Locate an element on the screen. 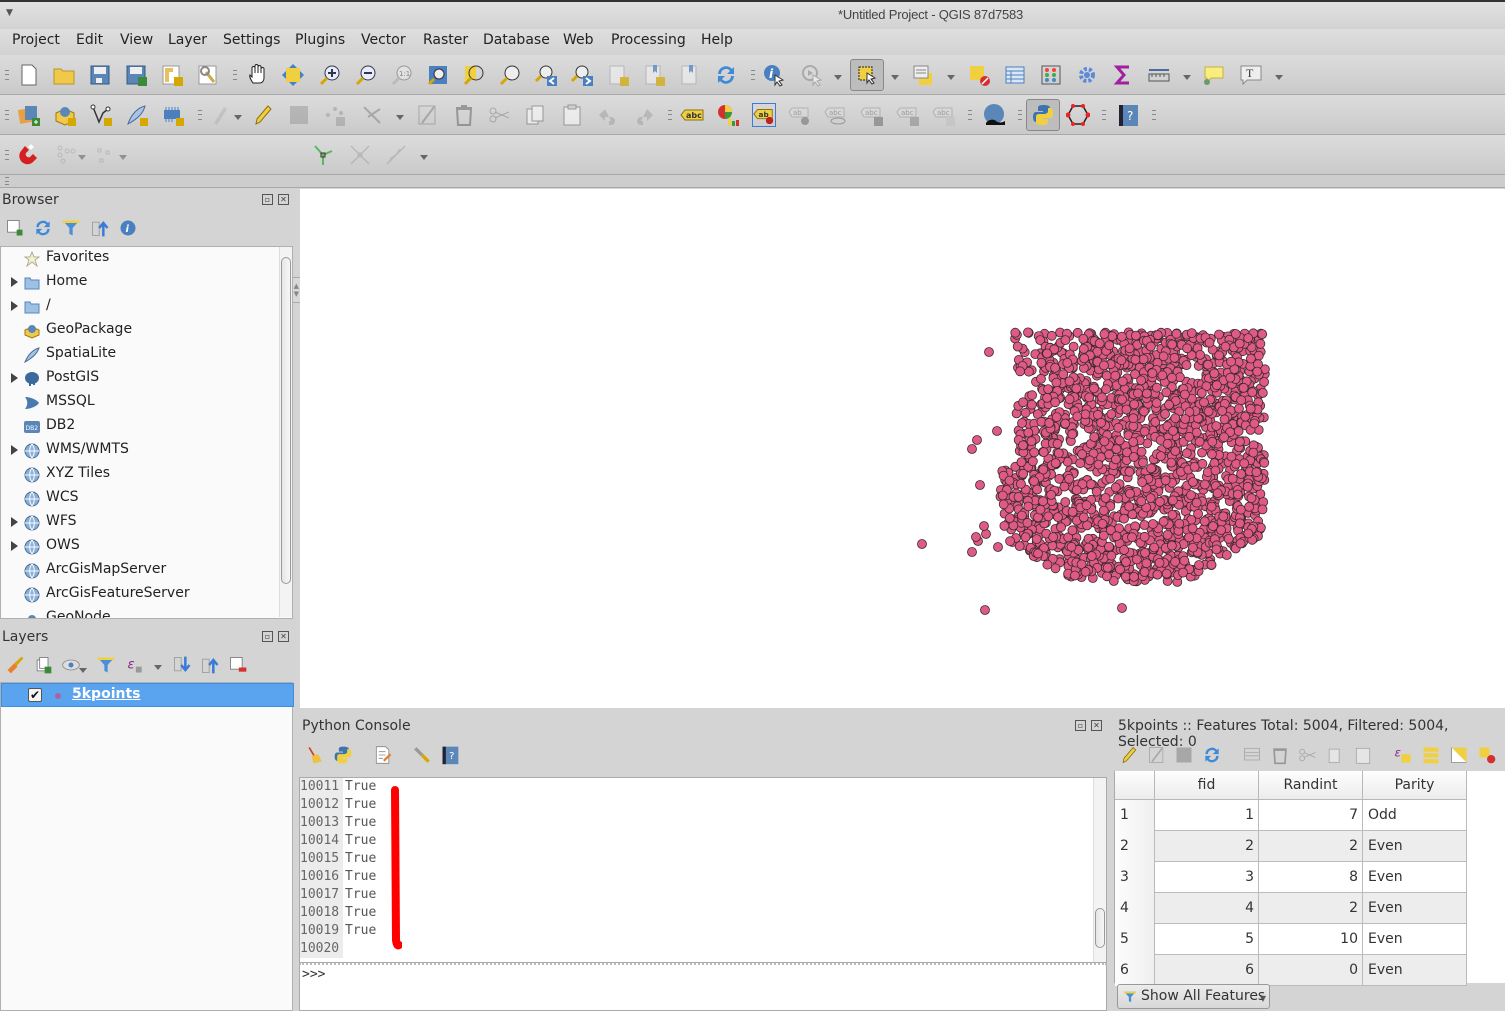  column-header-parity: Parity is located at coordinates (1415, 785).